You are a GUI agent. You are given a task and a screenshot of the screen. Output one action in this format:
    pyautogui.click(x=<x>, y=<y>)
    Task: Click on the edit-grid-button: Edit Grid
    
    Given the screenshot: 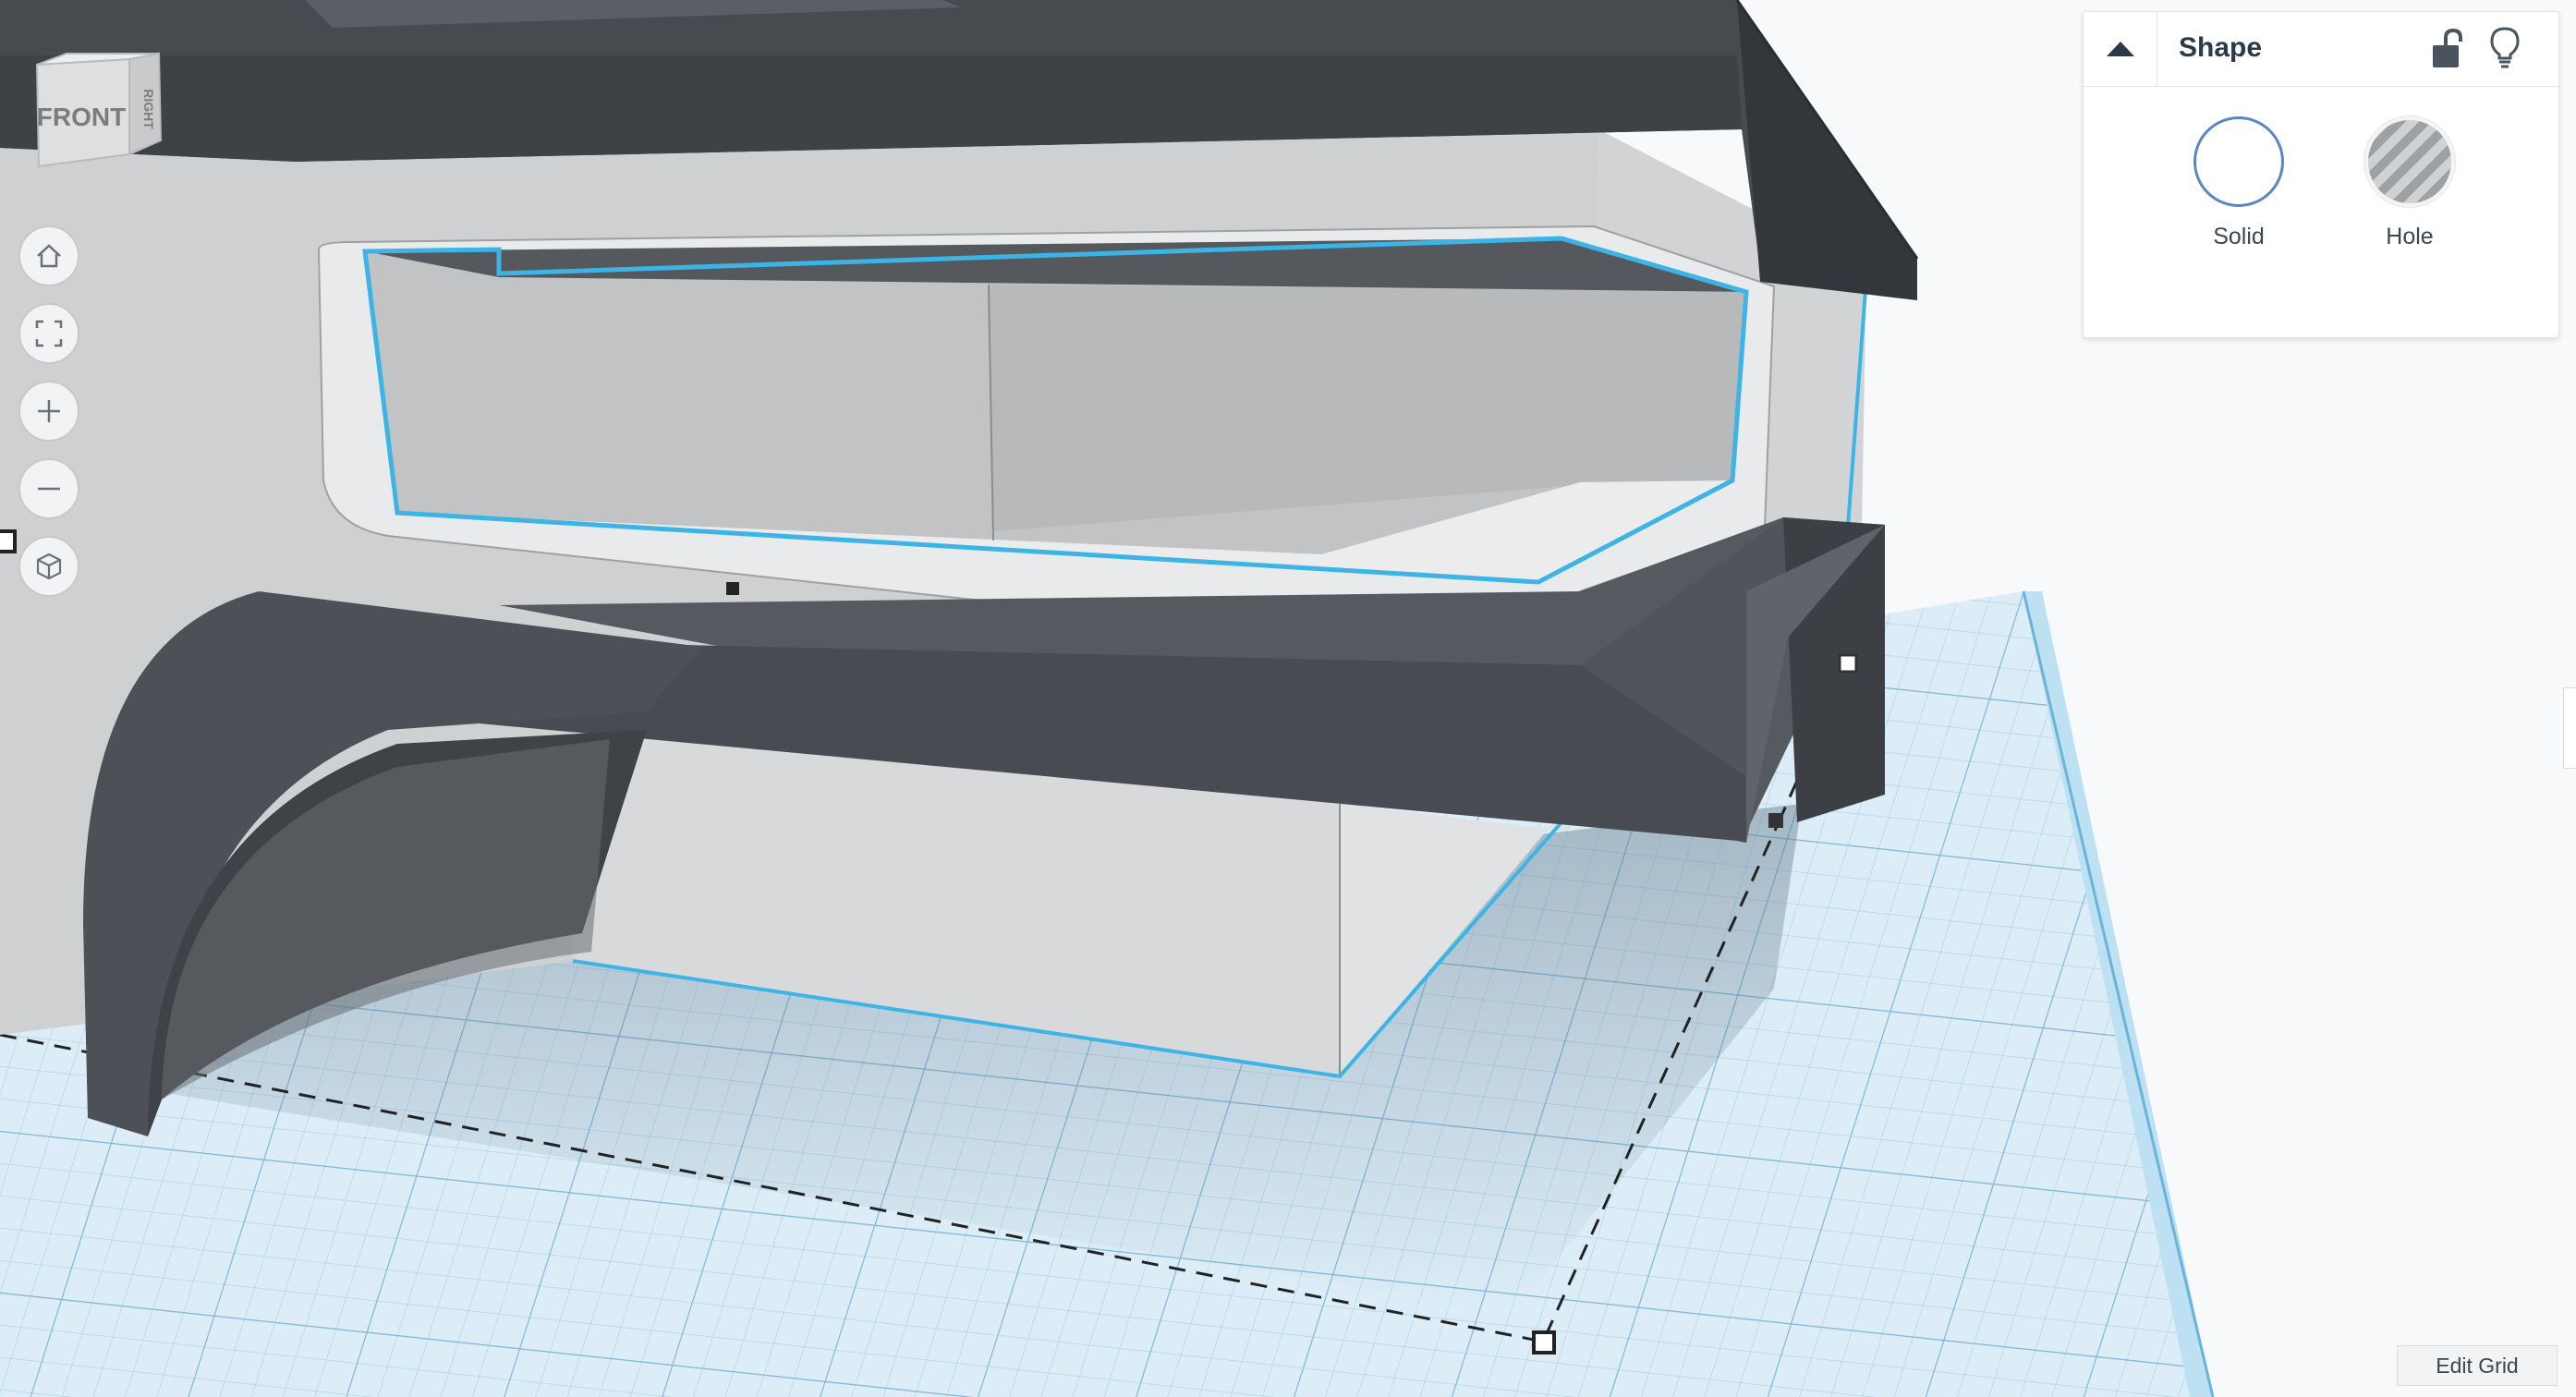 What is the action you would take?
    pyautogui.click(x=2477, y=1365)
    